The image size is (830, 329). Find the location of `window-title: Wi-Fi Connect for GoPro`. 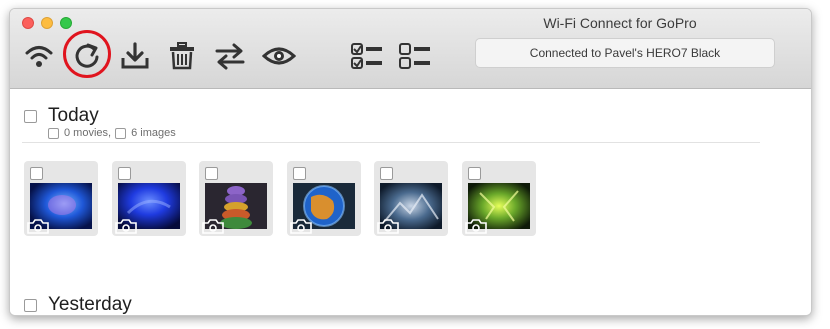

window-title: Wi-Fi Connect for GoPro is located at coordinates (620, 23).